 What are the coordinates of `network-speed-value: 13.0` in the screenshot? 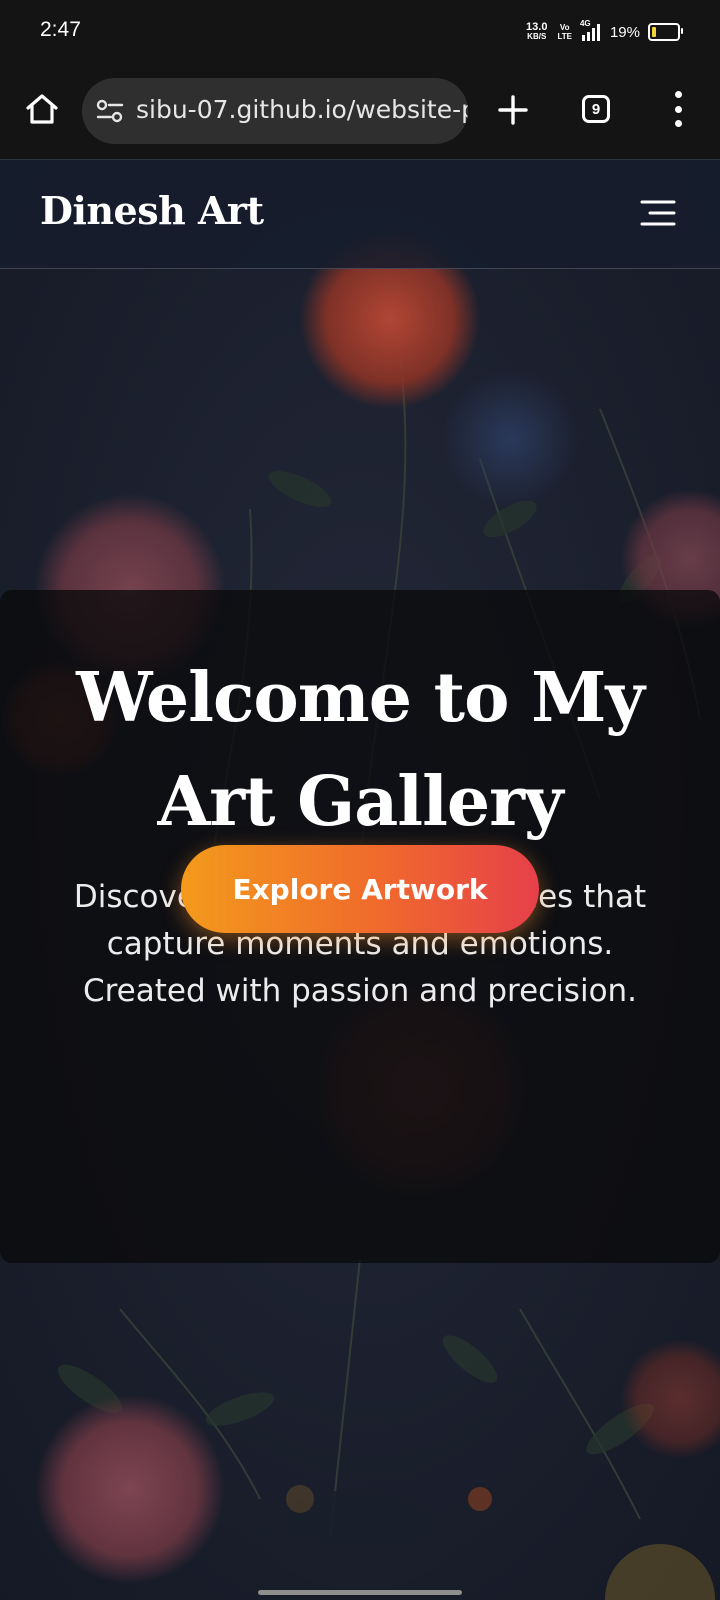 It's located at (537, 27).